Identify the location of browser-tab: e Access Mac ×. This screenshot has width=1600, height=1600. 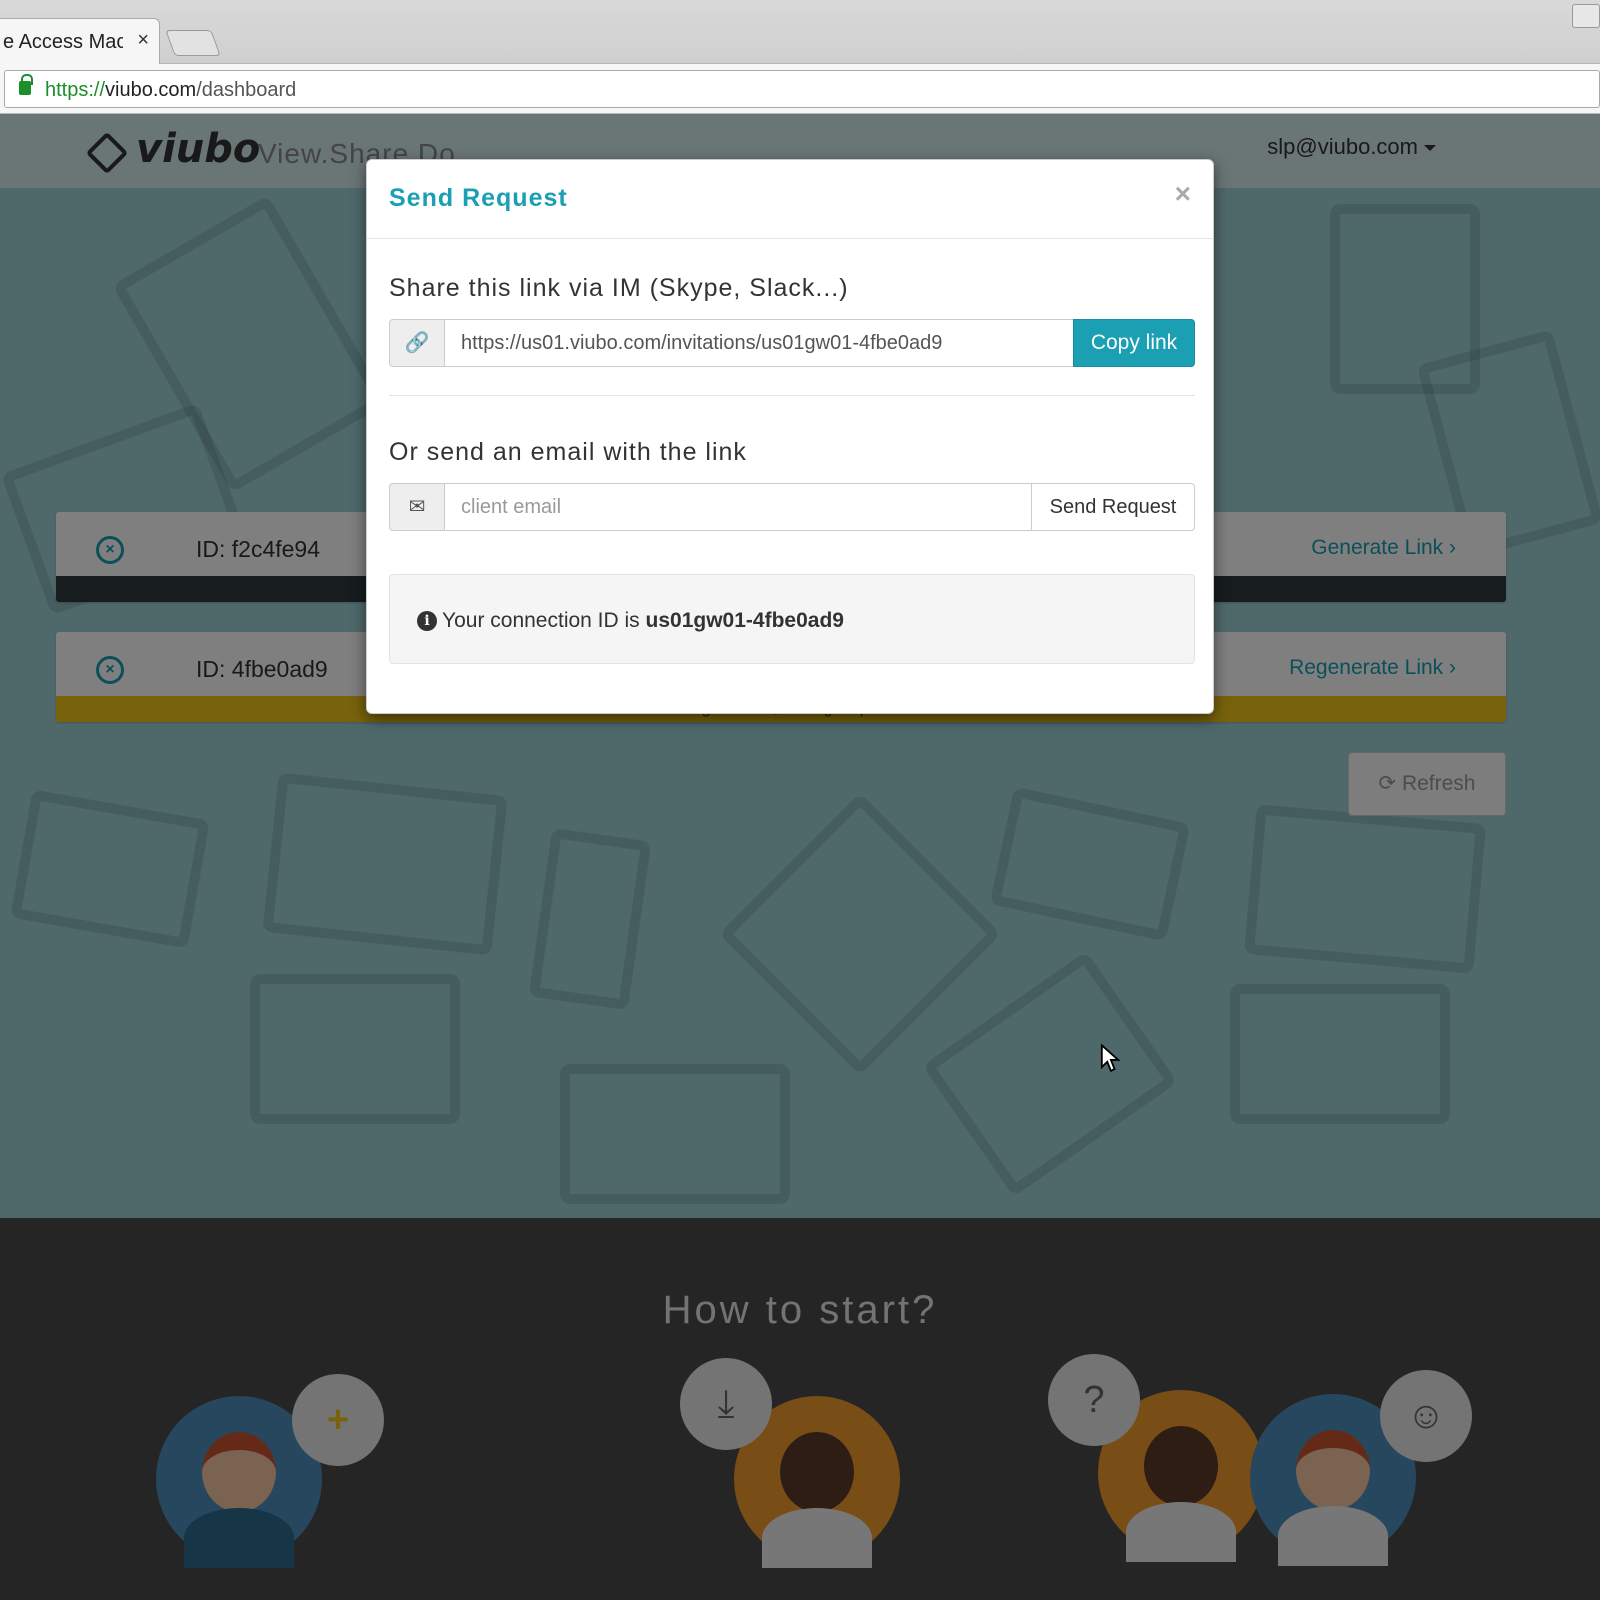
(80, 41).